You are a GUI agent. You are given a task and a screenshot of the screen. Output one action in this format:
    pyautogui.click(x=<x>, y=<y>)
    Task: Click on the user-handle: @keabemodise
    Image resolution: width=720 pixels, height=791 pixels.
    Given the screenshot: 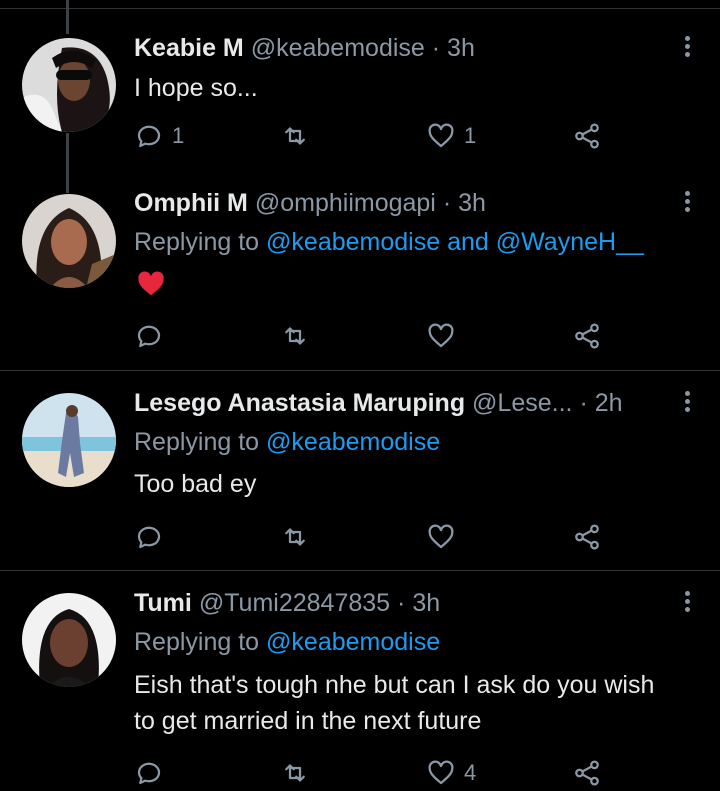 What is the action you would take?
    pyautogui.click(x=338, y=48)
    